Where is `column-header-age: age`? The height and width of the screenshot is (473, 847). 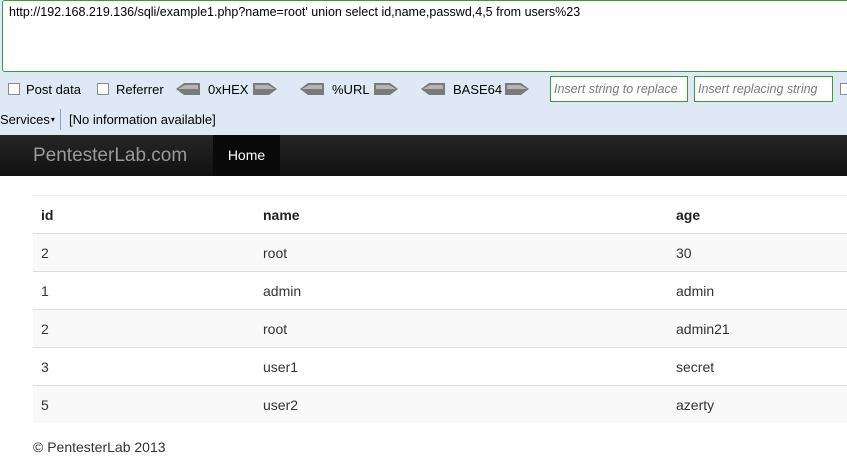
column-header-age: age is located at coordinates (757, 214).